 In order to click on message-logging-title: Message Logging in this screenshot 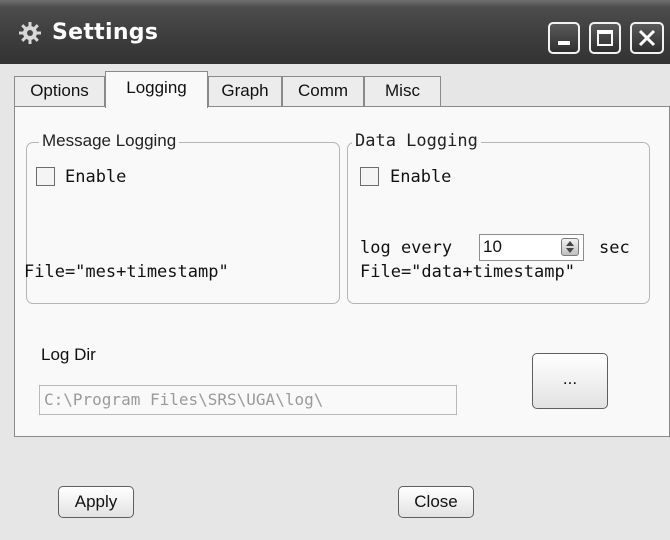, I will do `click(109, 141)`.